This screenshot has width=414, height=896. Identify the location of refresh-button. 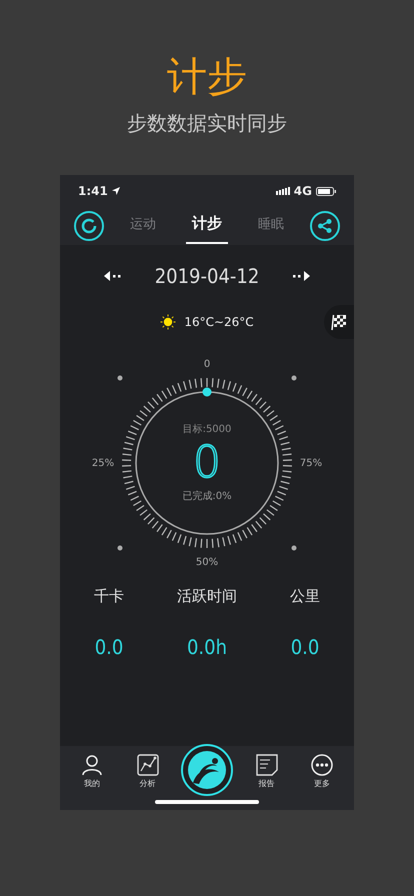
(89, 226).